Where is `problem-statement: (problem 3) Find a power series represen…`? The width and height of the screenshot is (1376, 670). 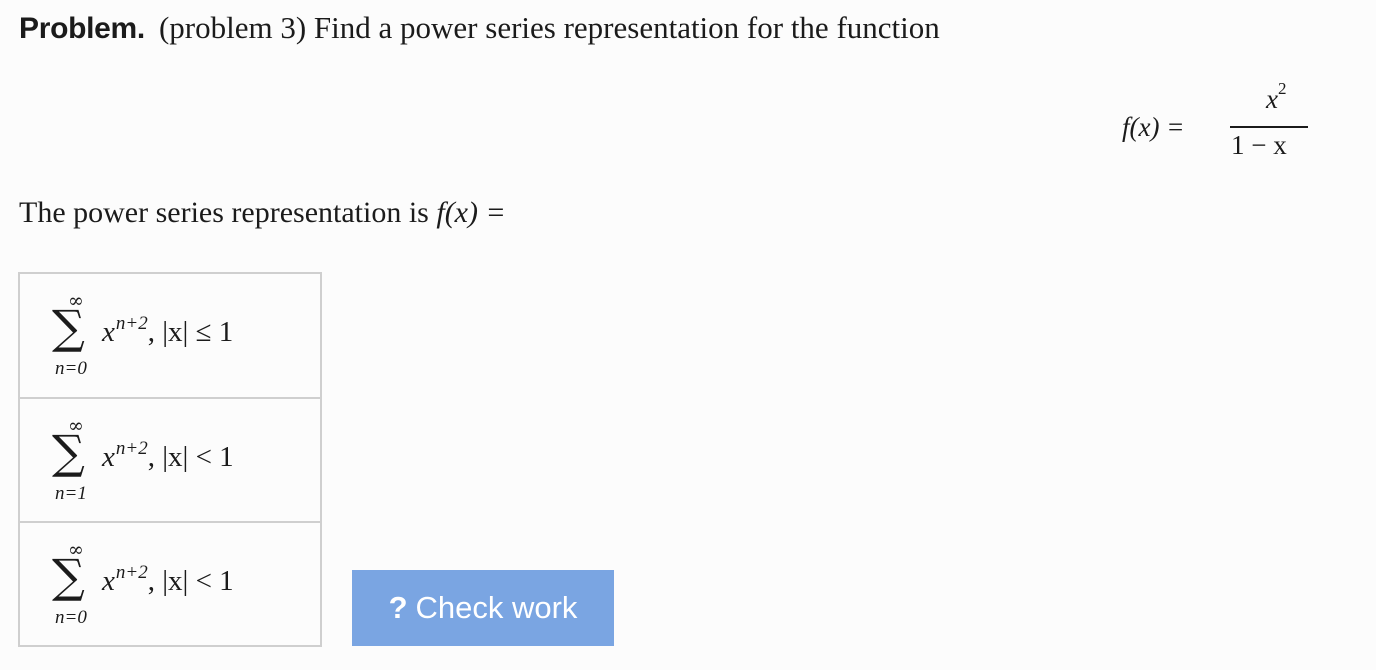 problem-statement: (problem 3) Find a power series represen… is located at coordinates (549, 27).